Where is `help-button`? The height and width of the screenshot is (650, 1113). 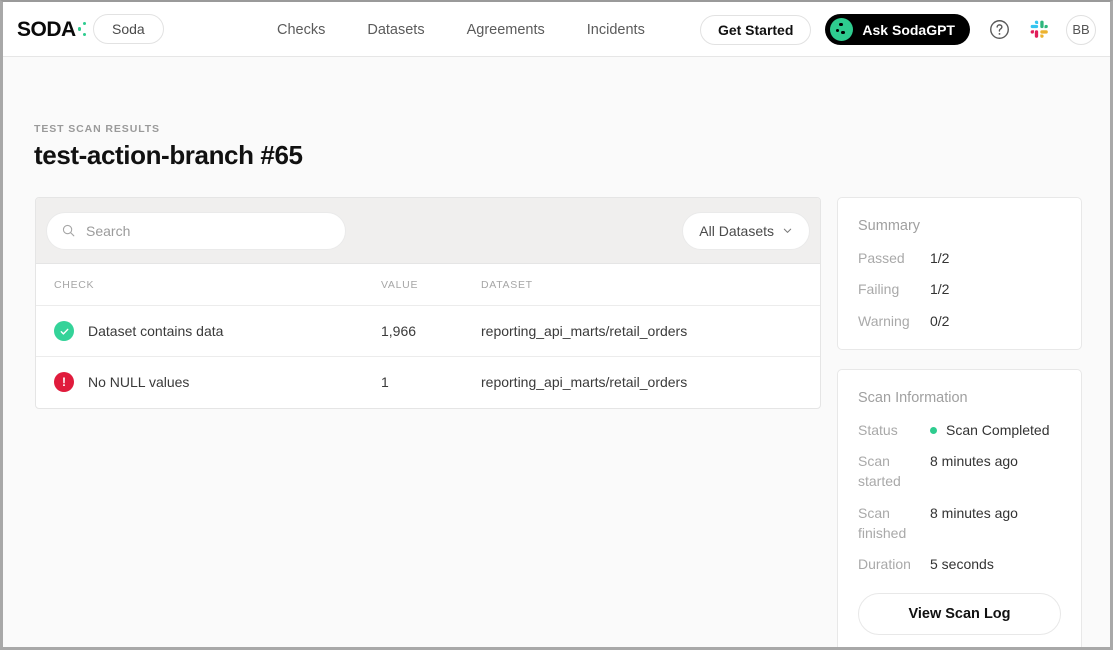 help-button is located at coordinates (999, 30).